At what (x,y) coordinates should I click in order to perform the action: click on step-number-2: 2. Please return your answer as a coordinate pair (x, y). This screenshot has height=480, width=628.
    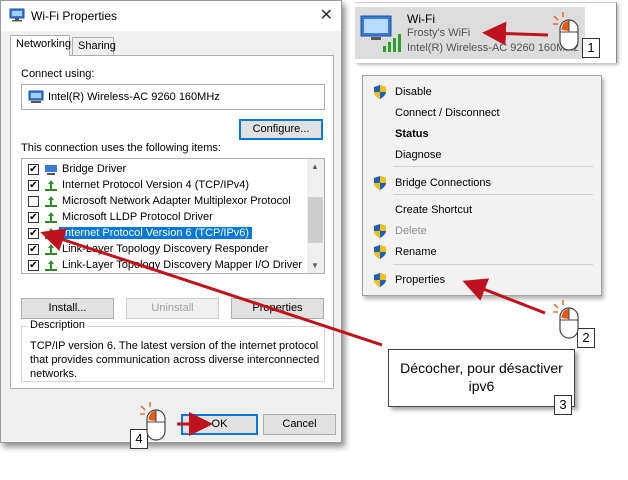
    Looking at the image, I should click on (586, 338).